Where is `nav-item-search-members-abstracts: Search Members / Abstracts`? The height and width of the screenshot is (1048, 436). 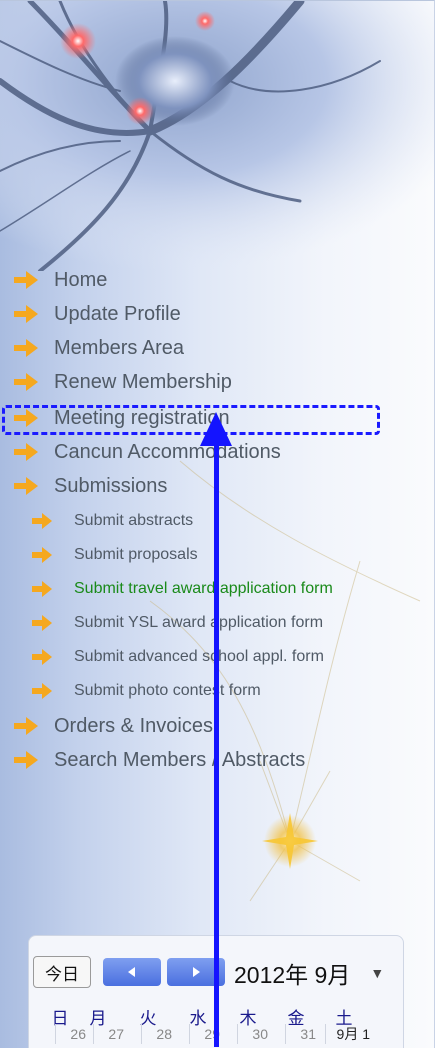
nav-item-search-members-abstracts: Search Members / Abstracts is located at coordinates (158, 760).